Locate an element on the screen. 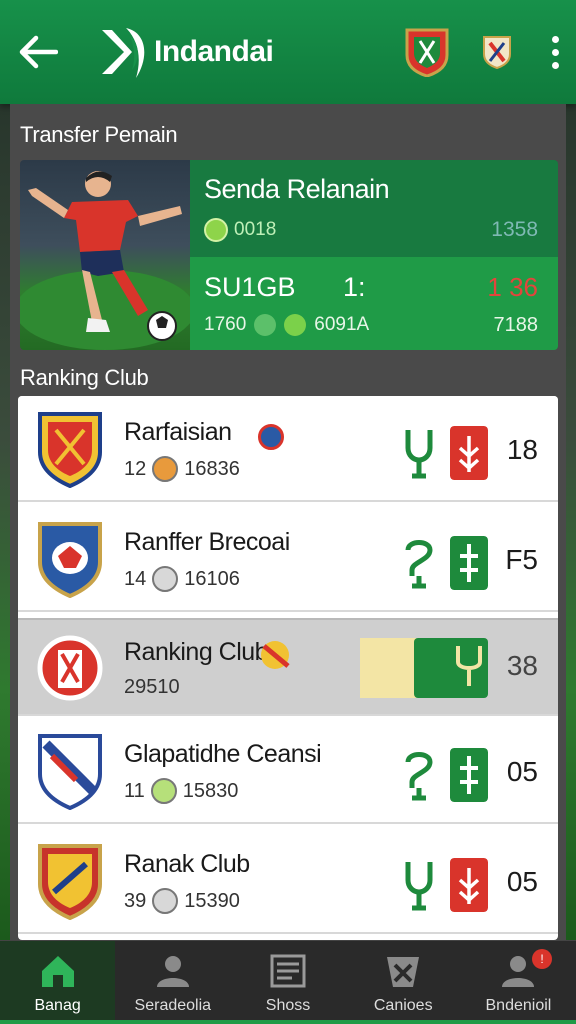 This screenshot has width=576, height=1024. club-points: 16836 is located at coordinates (212, 468).